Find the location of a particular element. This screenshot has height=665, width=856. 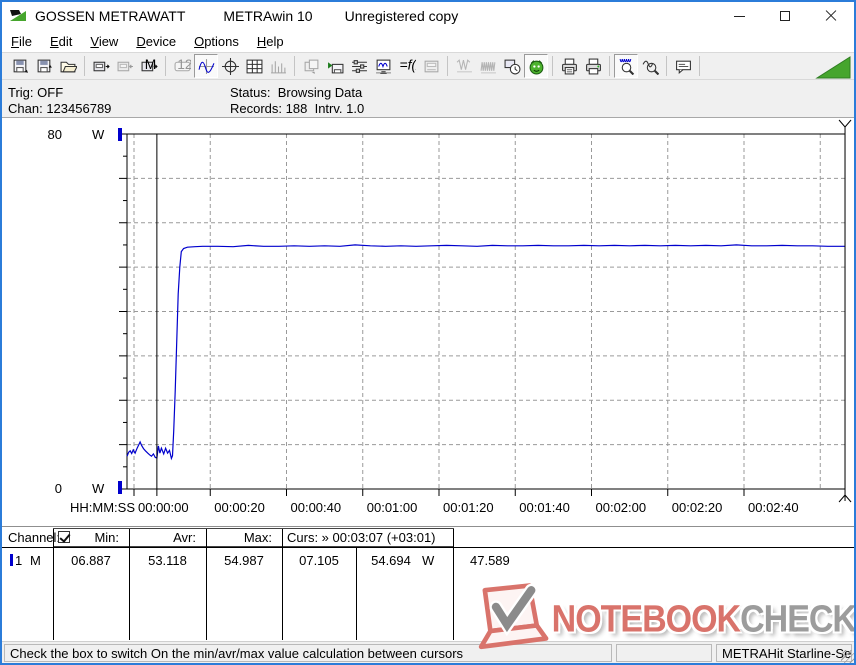

y-axis-unit-top: W is located at coordinates (98, 134).